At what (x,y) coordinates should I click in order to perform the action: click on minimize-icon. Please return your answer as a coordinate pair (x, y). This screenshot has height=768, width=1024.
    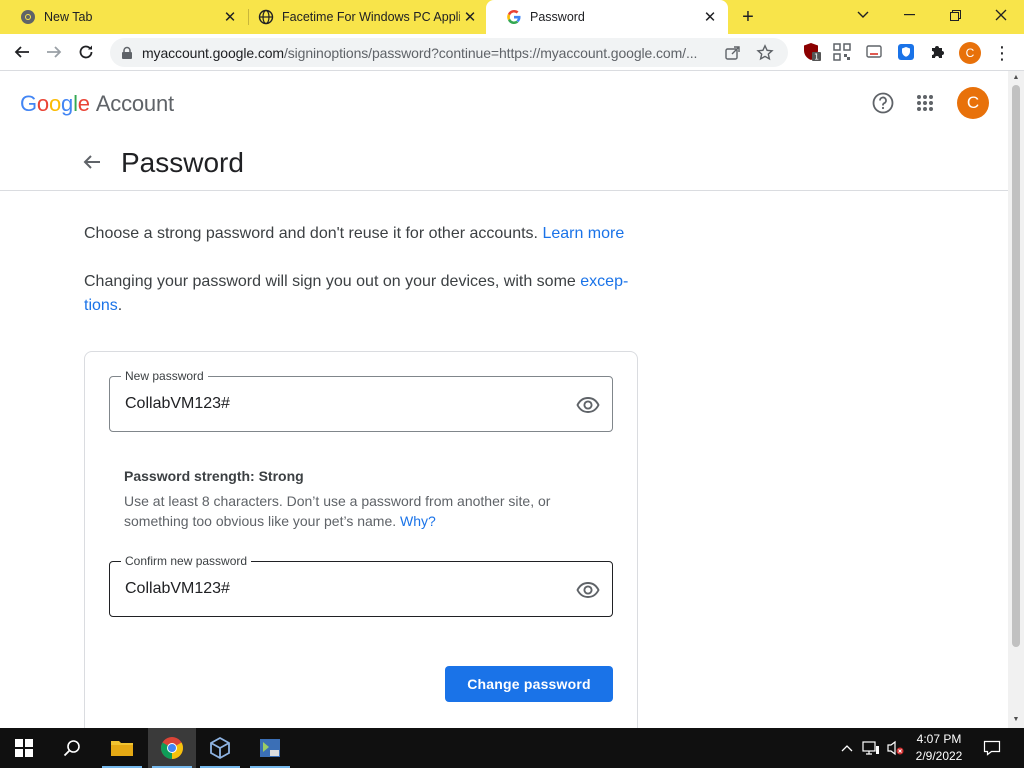
    Looking at the image, I should click on (909, 15).